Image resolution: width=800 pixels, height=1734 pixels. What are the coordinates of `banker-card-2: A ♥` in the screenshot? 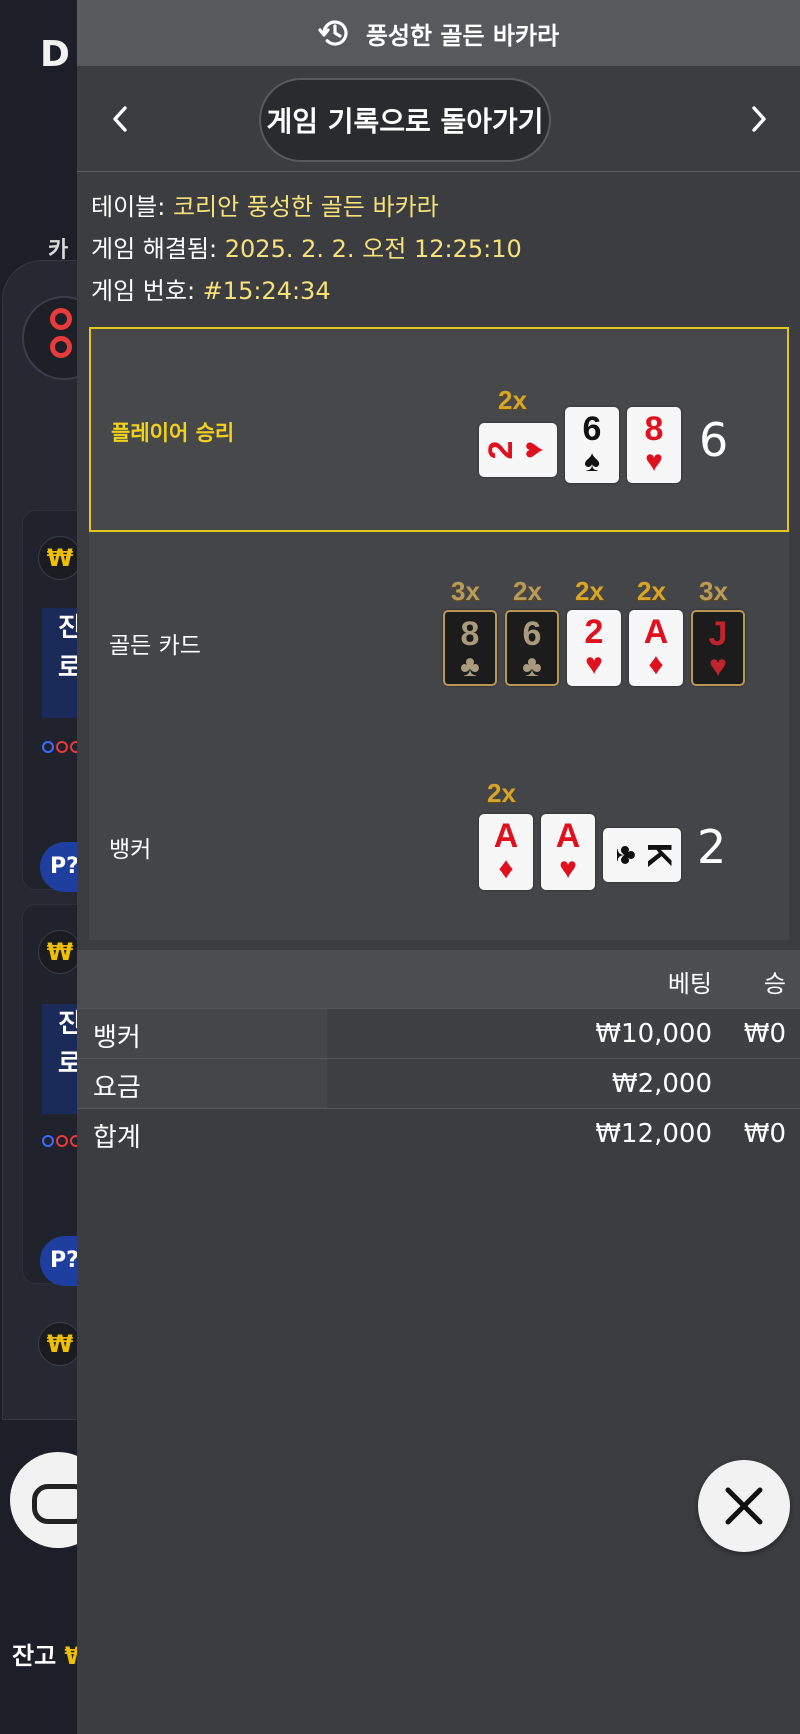 It's located at (568, 852).